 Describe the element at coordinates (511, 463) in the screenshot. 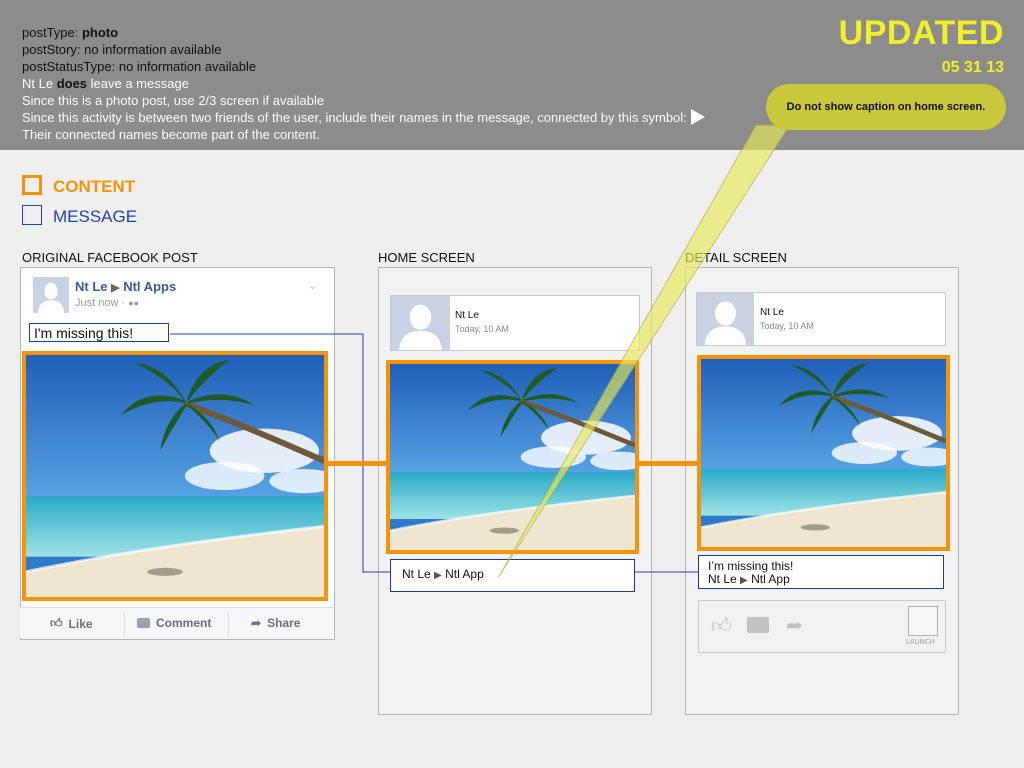

I see `content-connectors` at that location.